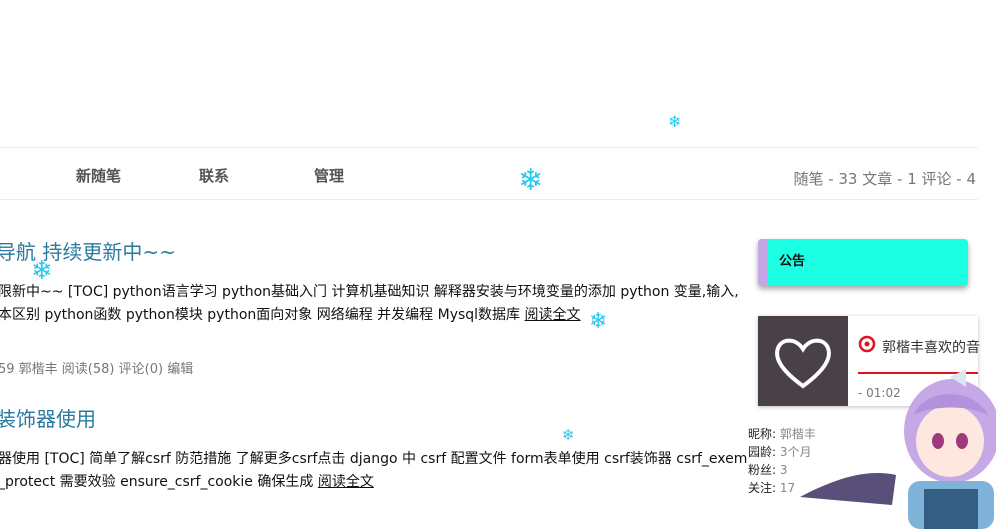  Describe the element at coordinates (346, 482) in the screenshot. I see `read-more-link-2: 阅读全文` at that location.